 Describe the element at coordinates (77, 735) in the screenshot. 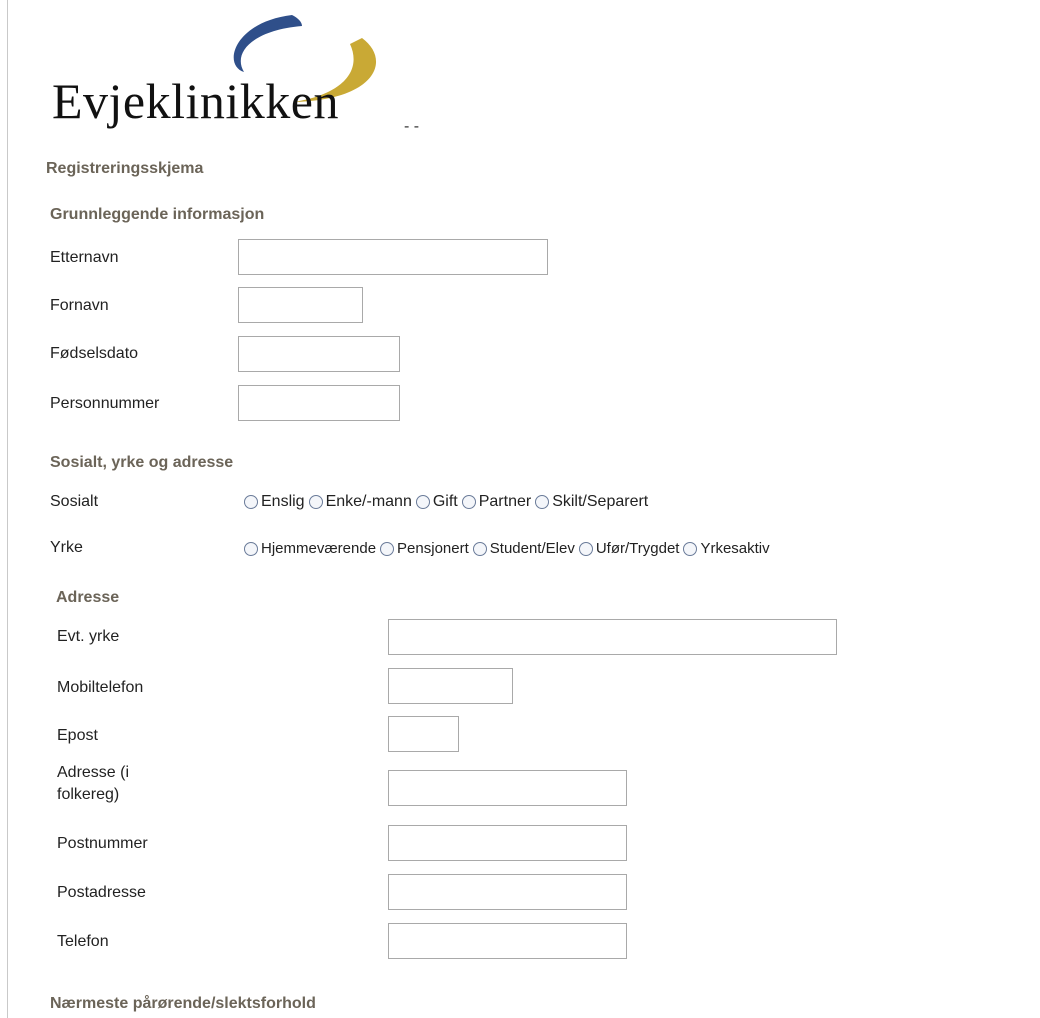

I see `epost-label: Epost` at that location.